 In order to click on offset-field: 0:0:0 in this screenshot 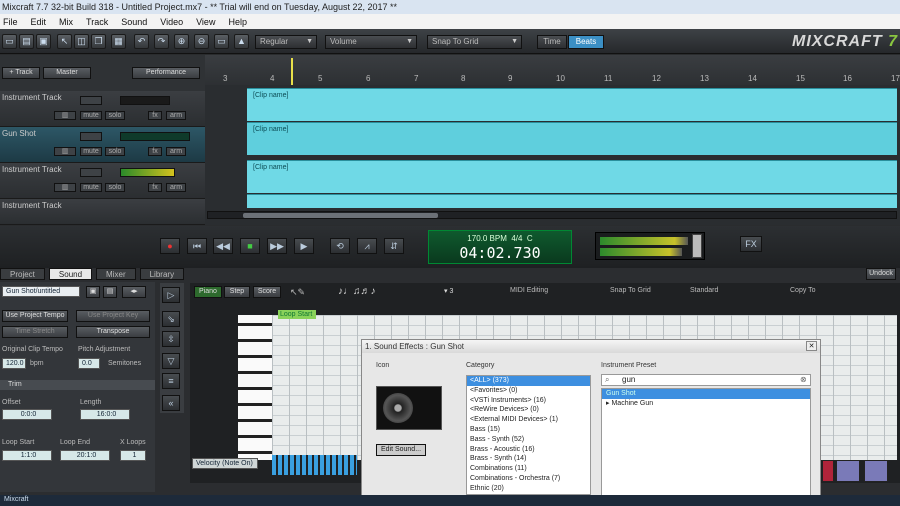, I will do `click(27, 414)`.